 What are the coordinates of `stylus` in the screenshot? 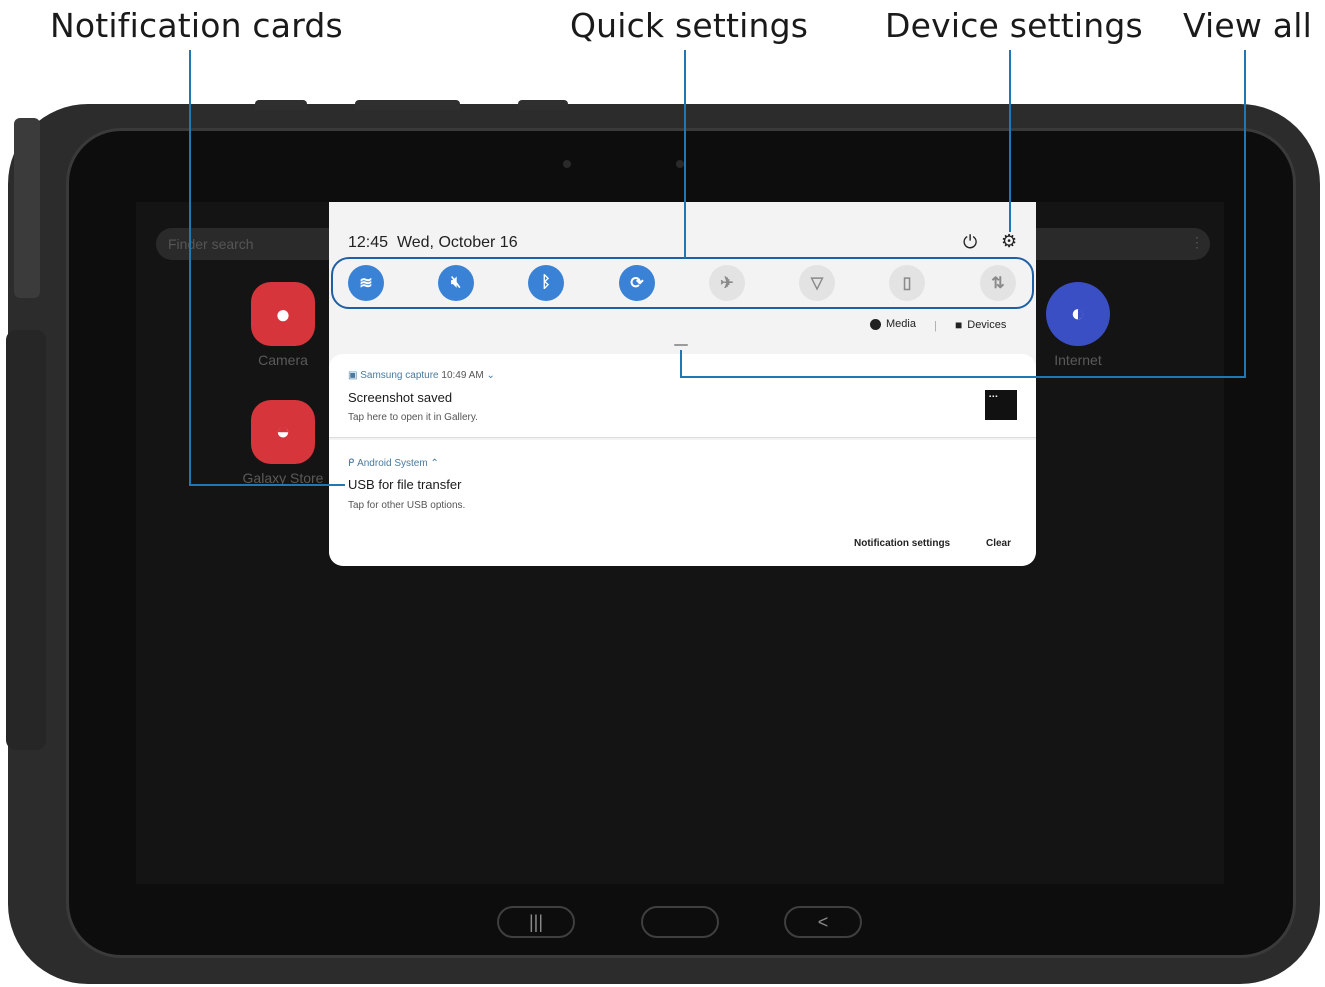 It's located at (27, 208).